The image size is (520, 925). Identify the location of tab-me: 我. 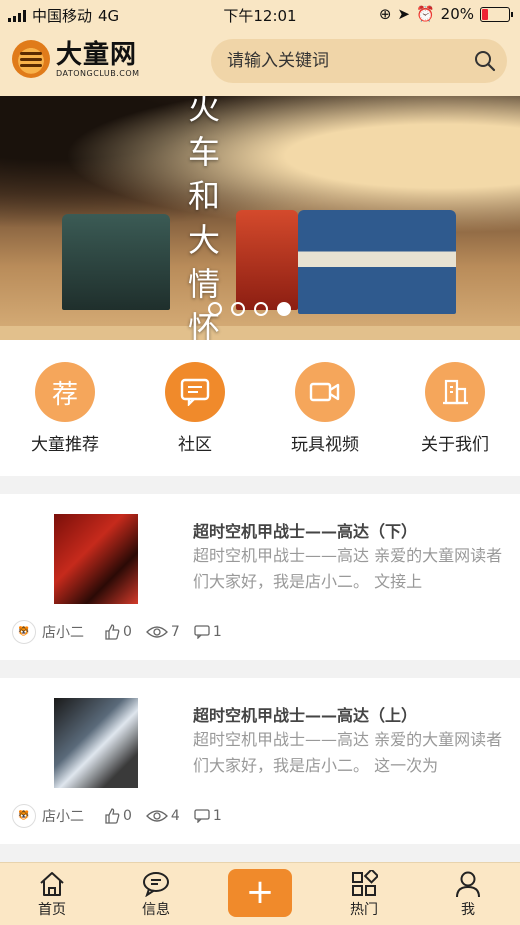
(468, 894).